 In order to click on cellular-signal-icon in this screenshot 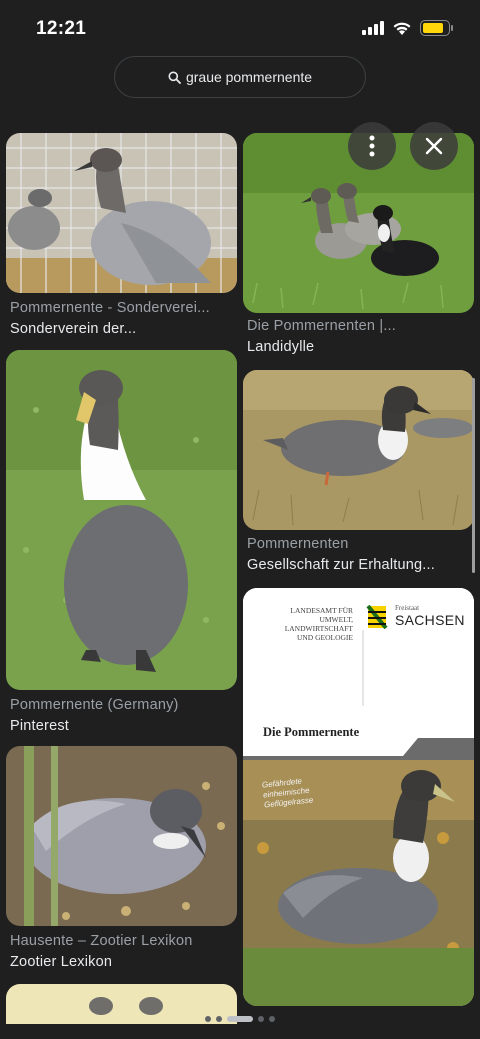, I will do `click(373, 28)`.